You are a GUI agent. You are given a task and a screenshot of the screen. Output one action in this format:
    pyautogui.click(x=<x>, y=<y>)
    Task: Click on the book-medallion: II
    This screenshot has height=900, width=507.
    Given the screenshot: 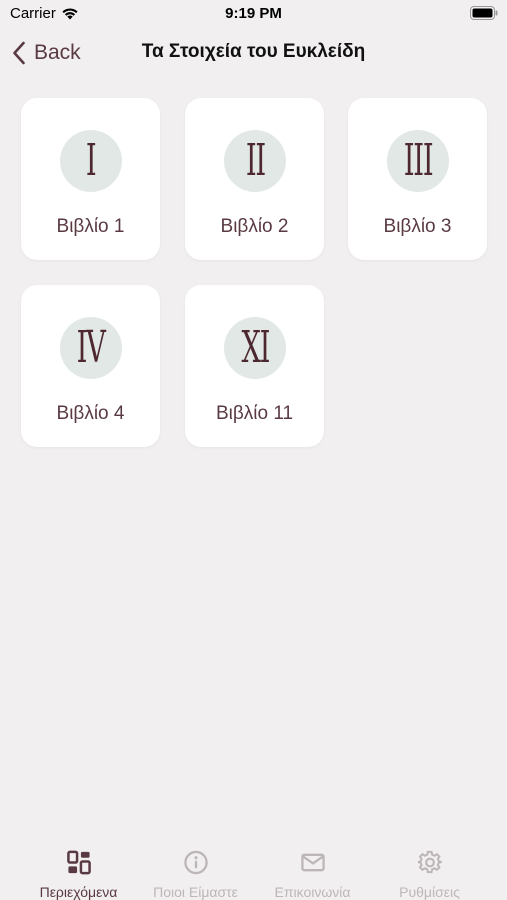 What is the action you would take?
    pyautogui.click(x=255, y=161)
    